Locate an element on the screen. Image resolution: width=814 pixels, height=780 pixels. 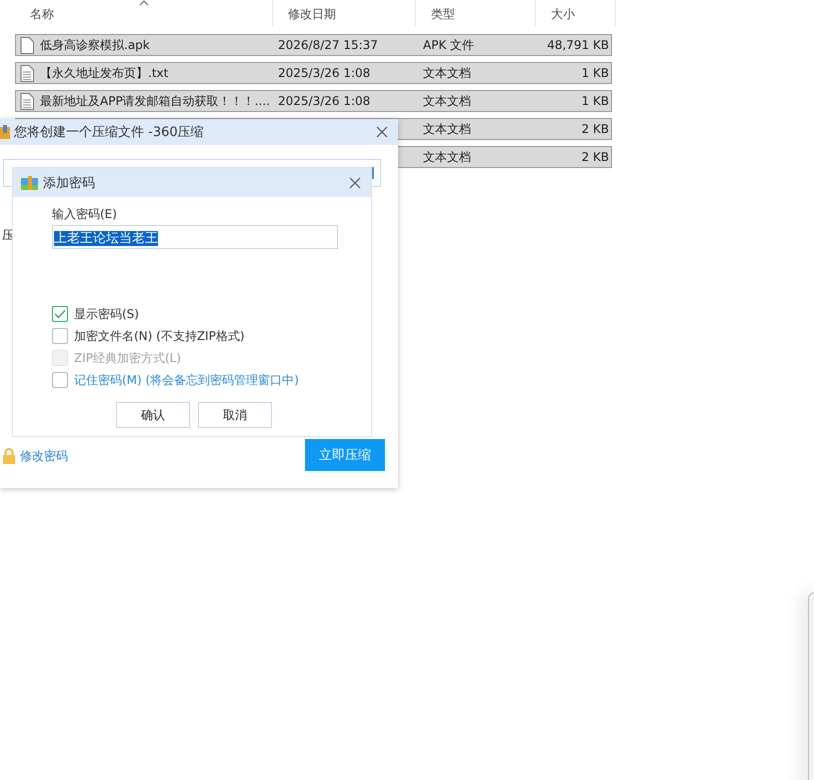
option-label: 加密文件名(N) (不支持ZIP格式) is located at coordinates (159, 336).